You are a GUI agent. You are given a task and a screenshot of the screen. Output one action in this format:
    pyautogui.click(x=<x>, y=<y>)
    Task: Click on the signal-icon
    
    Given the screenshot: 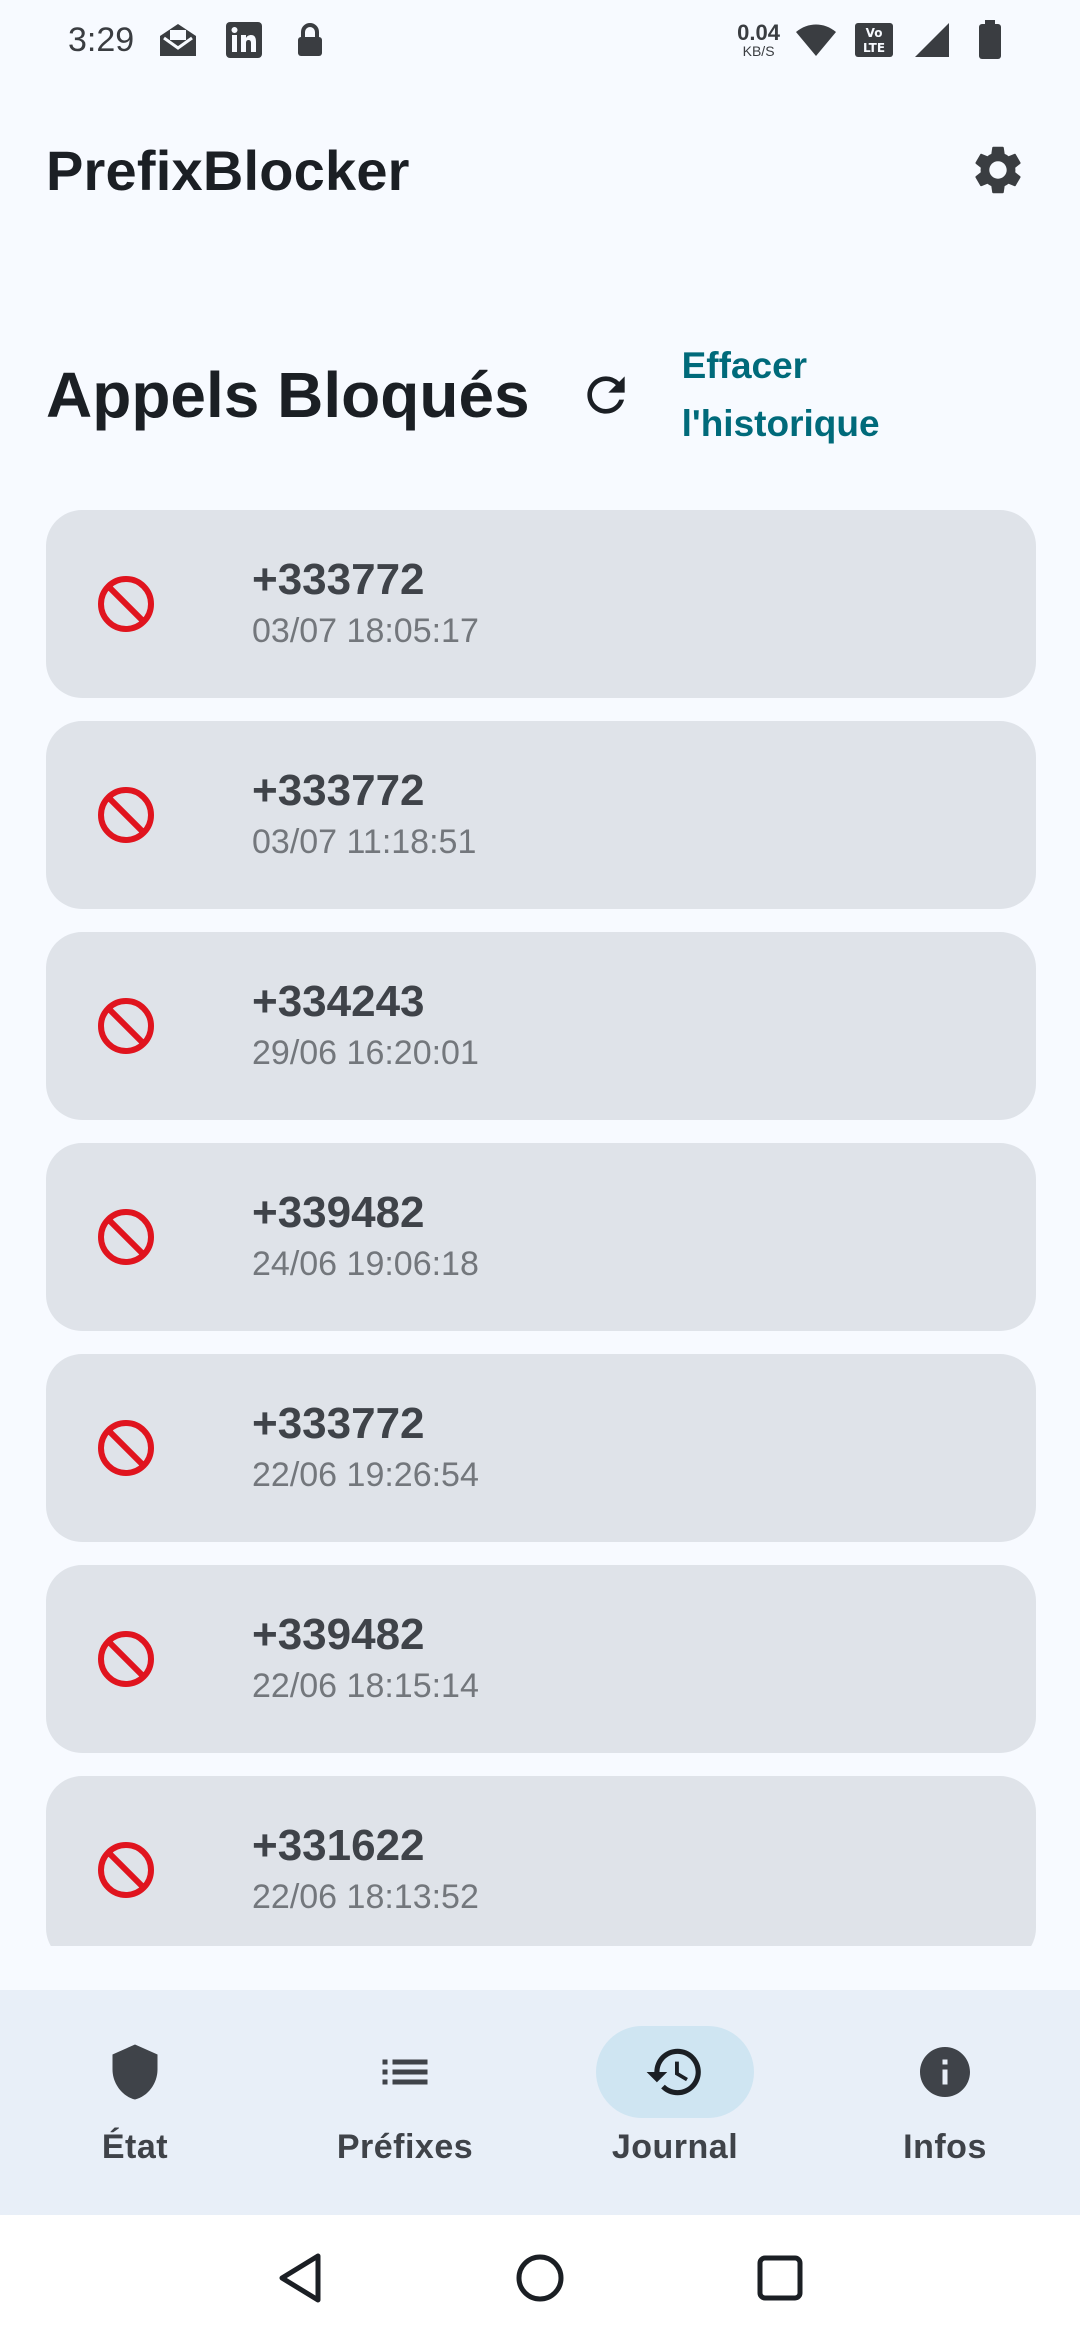 What is the action you would take?
    pyautogui.click(x=932, y=40)
    